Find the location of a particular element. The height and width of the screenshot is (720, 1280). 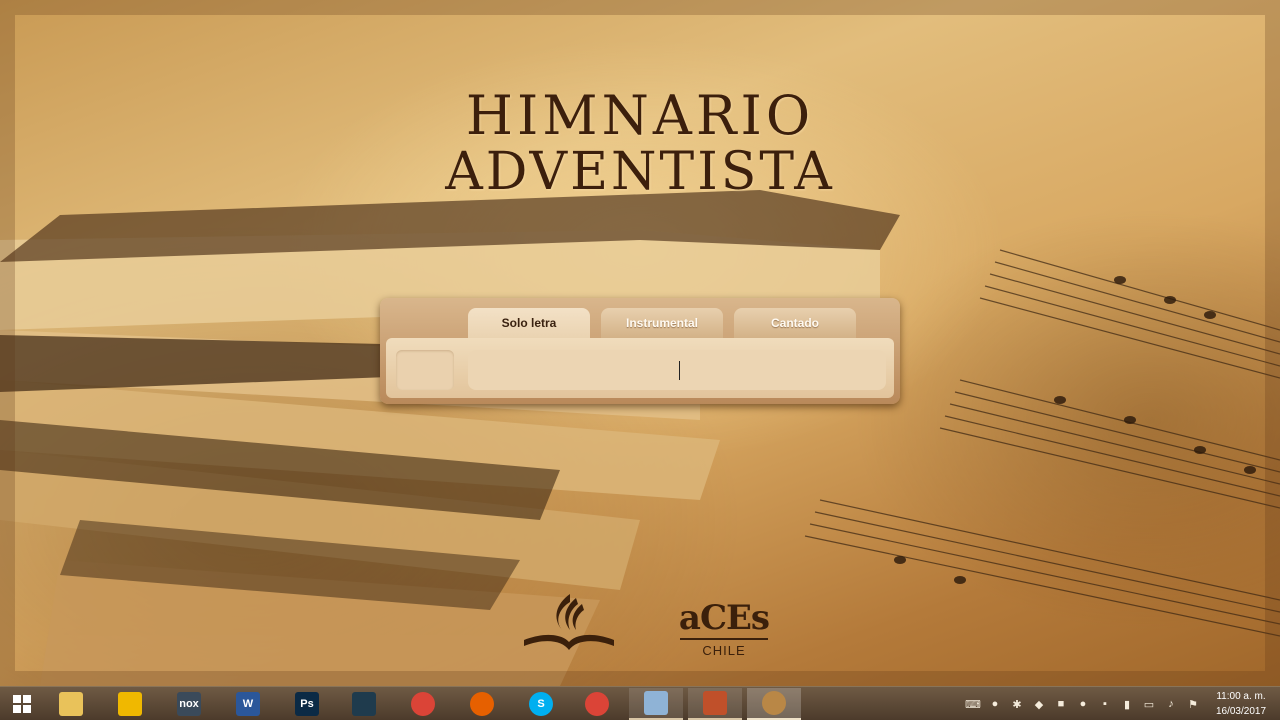

search-panel: Solo letra Instrumental Cantado is located at coordinates (640, 351).